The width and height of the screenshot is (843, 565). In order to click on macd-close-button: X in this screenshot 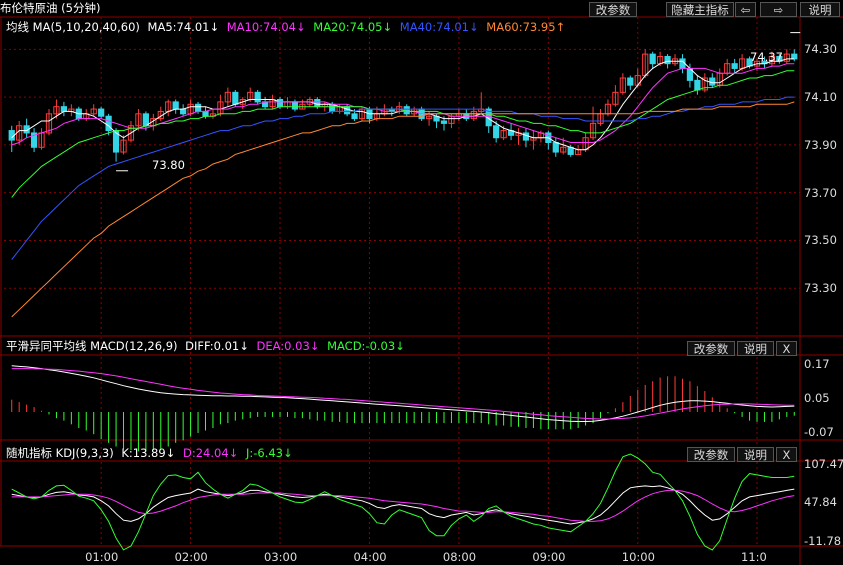, I will do `click(786, 348)`.